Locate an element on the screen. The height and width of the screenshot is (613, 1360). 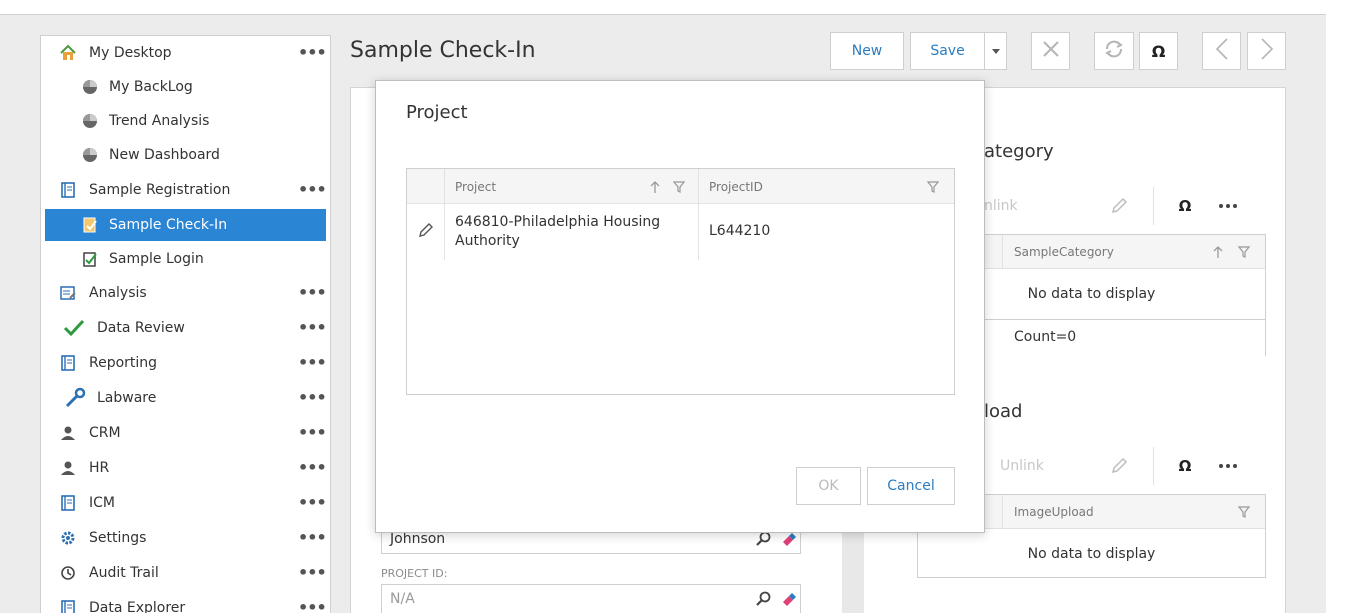
chevron-right-icon is located at coordinates (1267, 51).